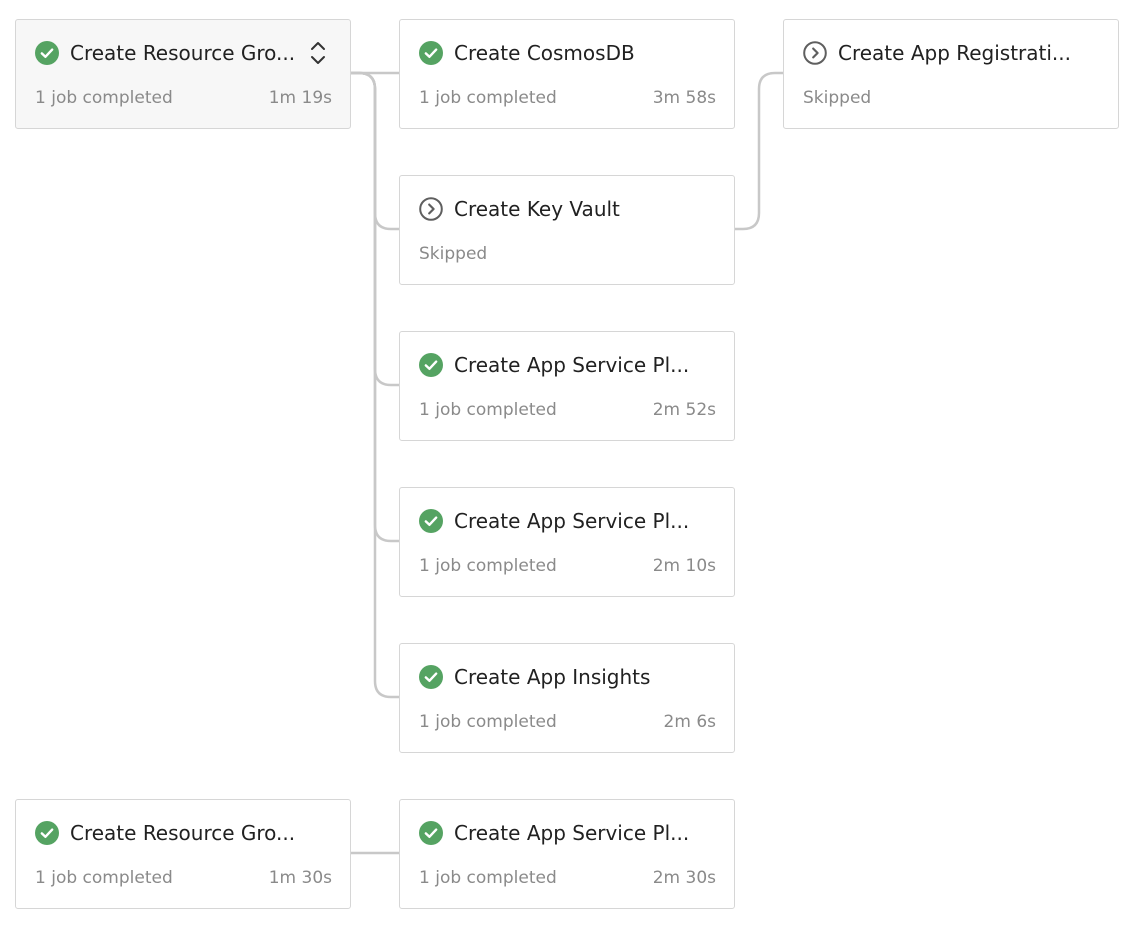 This screenshot has height=952, width=1140. What do you see at coordinates (684, 410) in the screenshot?
I see `stage-duration: 2m 52s` at bounding box center [684, 410].